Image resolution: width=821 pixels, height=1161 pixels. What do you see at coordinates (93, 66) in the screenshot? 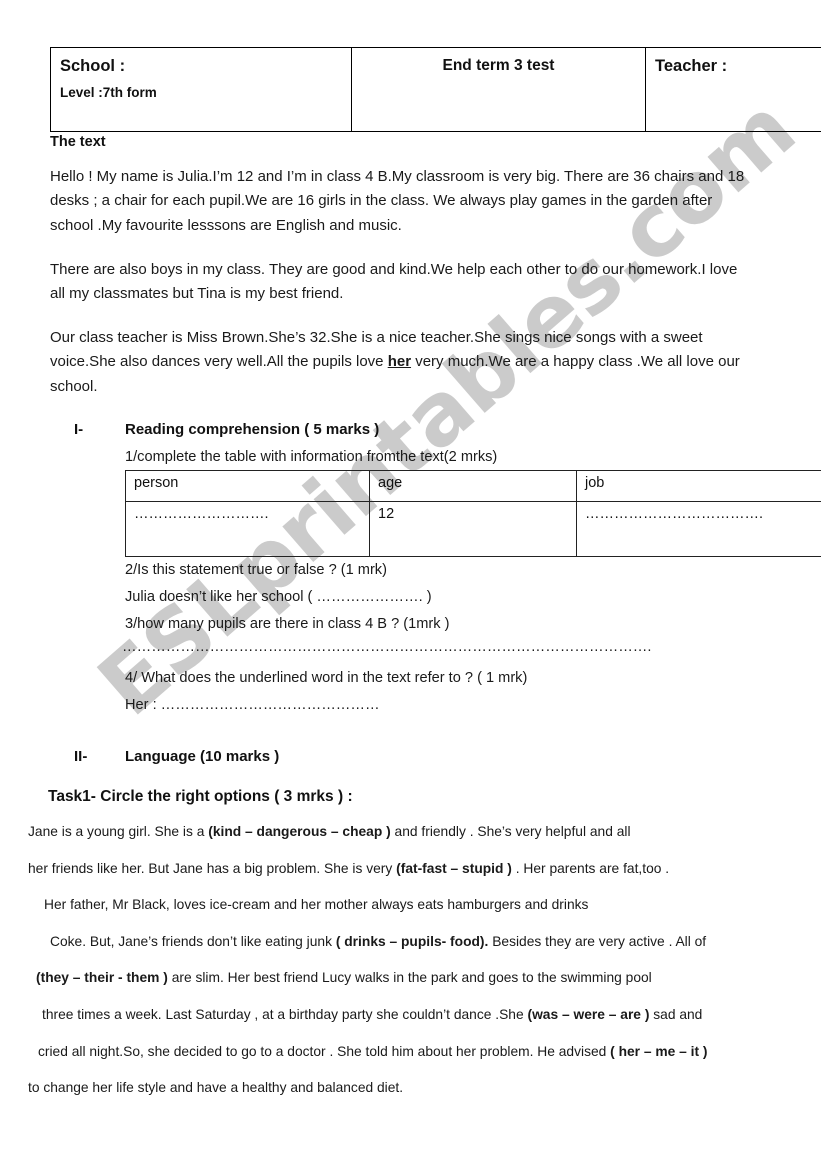
I see `school-label: School :` at bounding box center [93, 66].